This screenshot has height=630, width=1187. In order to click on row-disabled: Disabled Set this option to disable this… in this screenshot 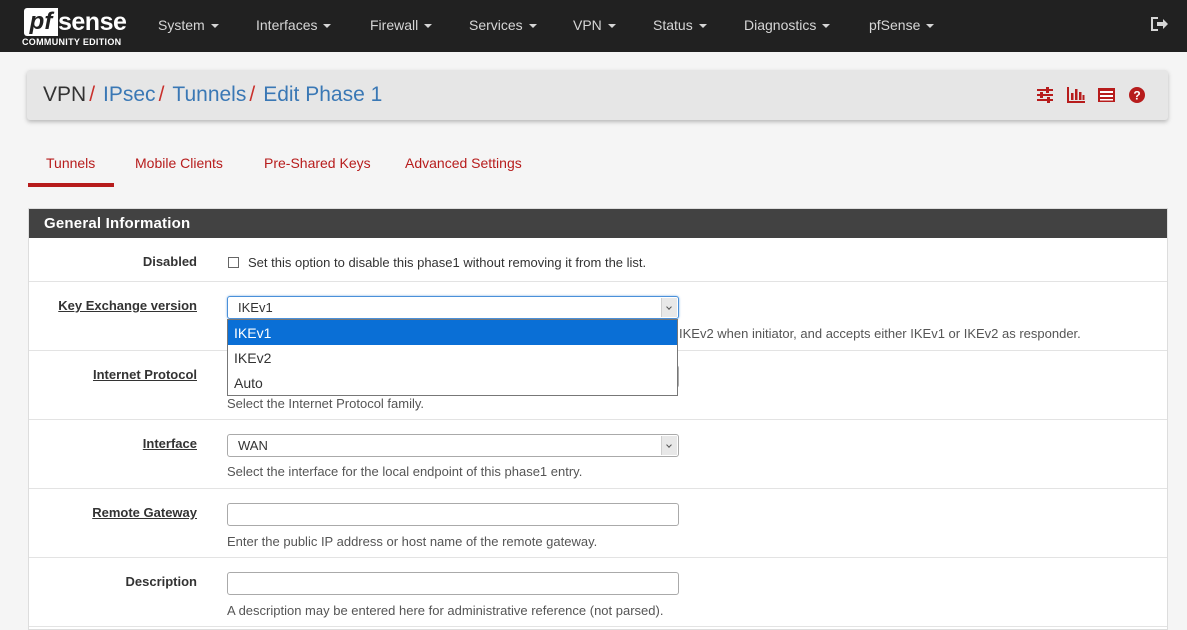, I will do `click(598, 260)`.